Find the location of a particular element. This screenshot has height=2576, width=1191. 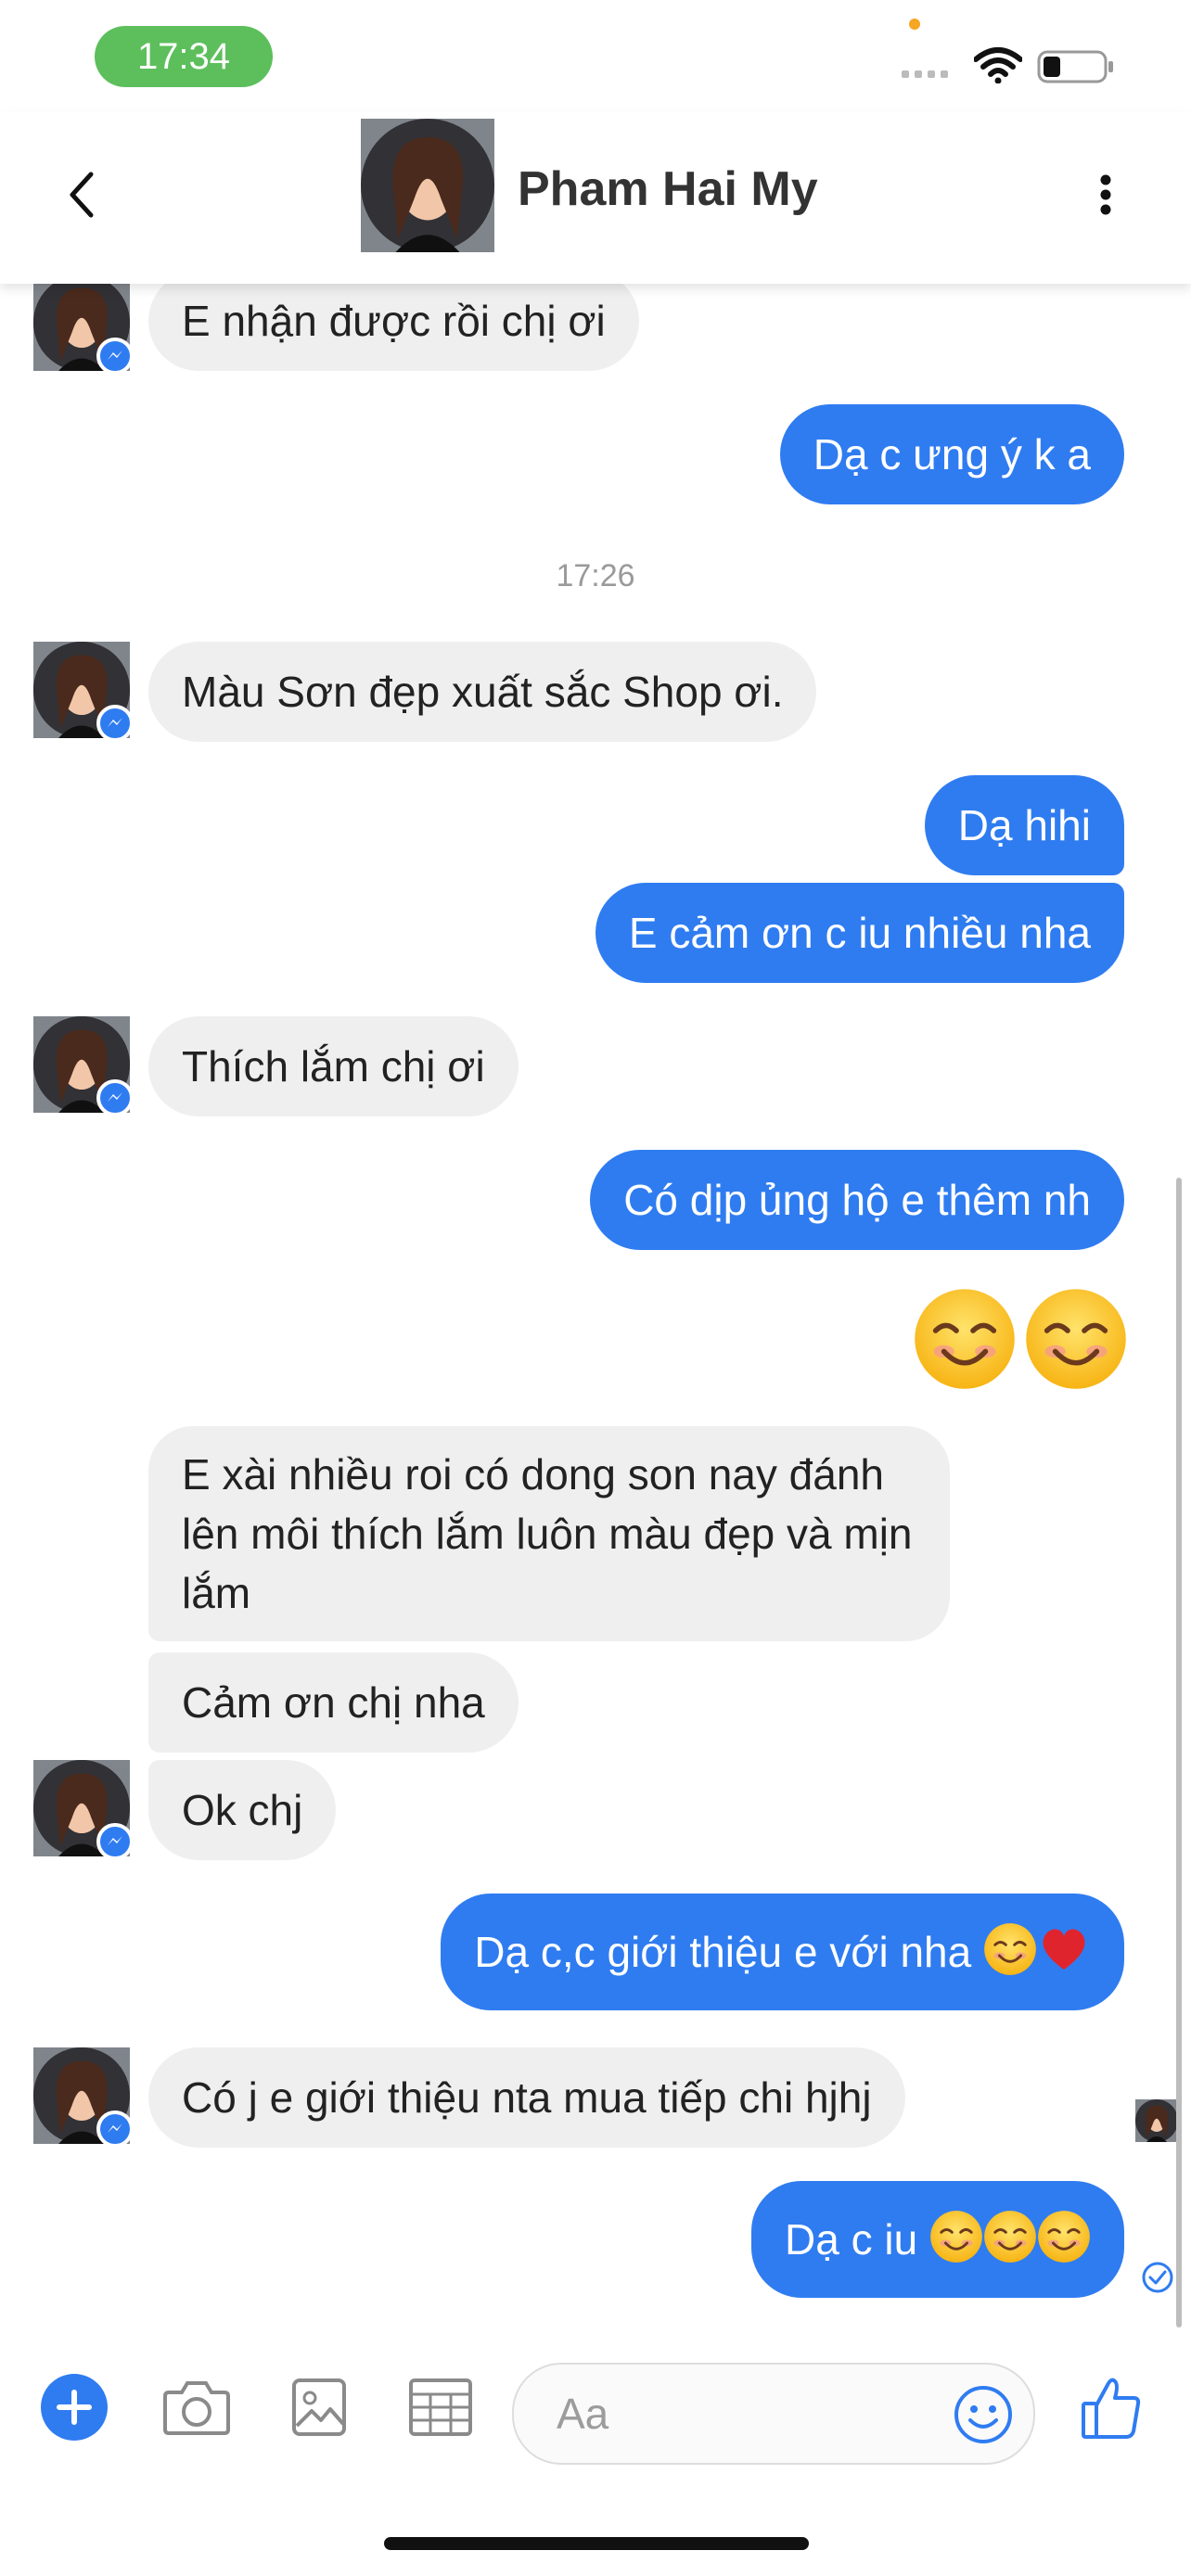

emoji-smiley-icon is located at coordinates (984, 2414).